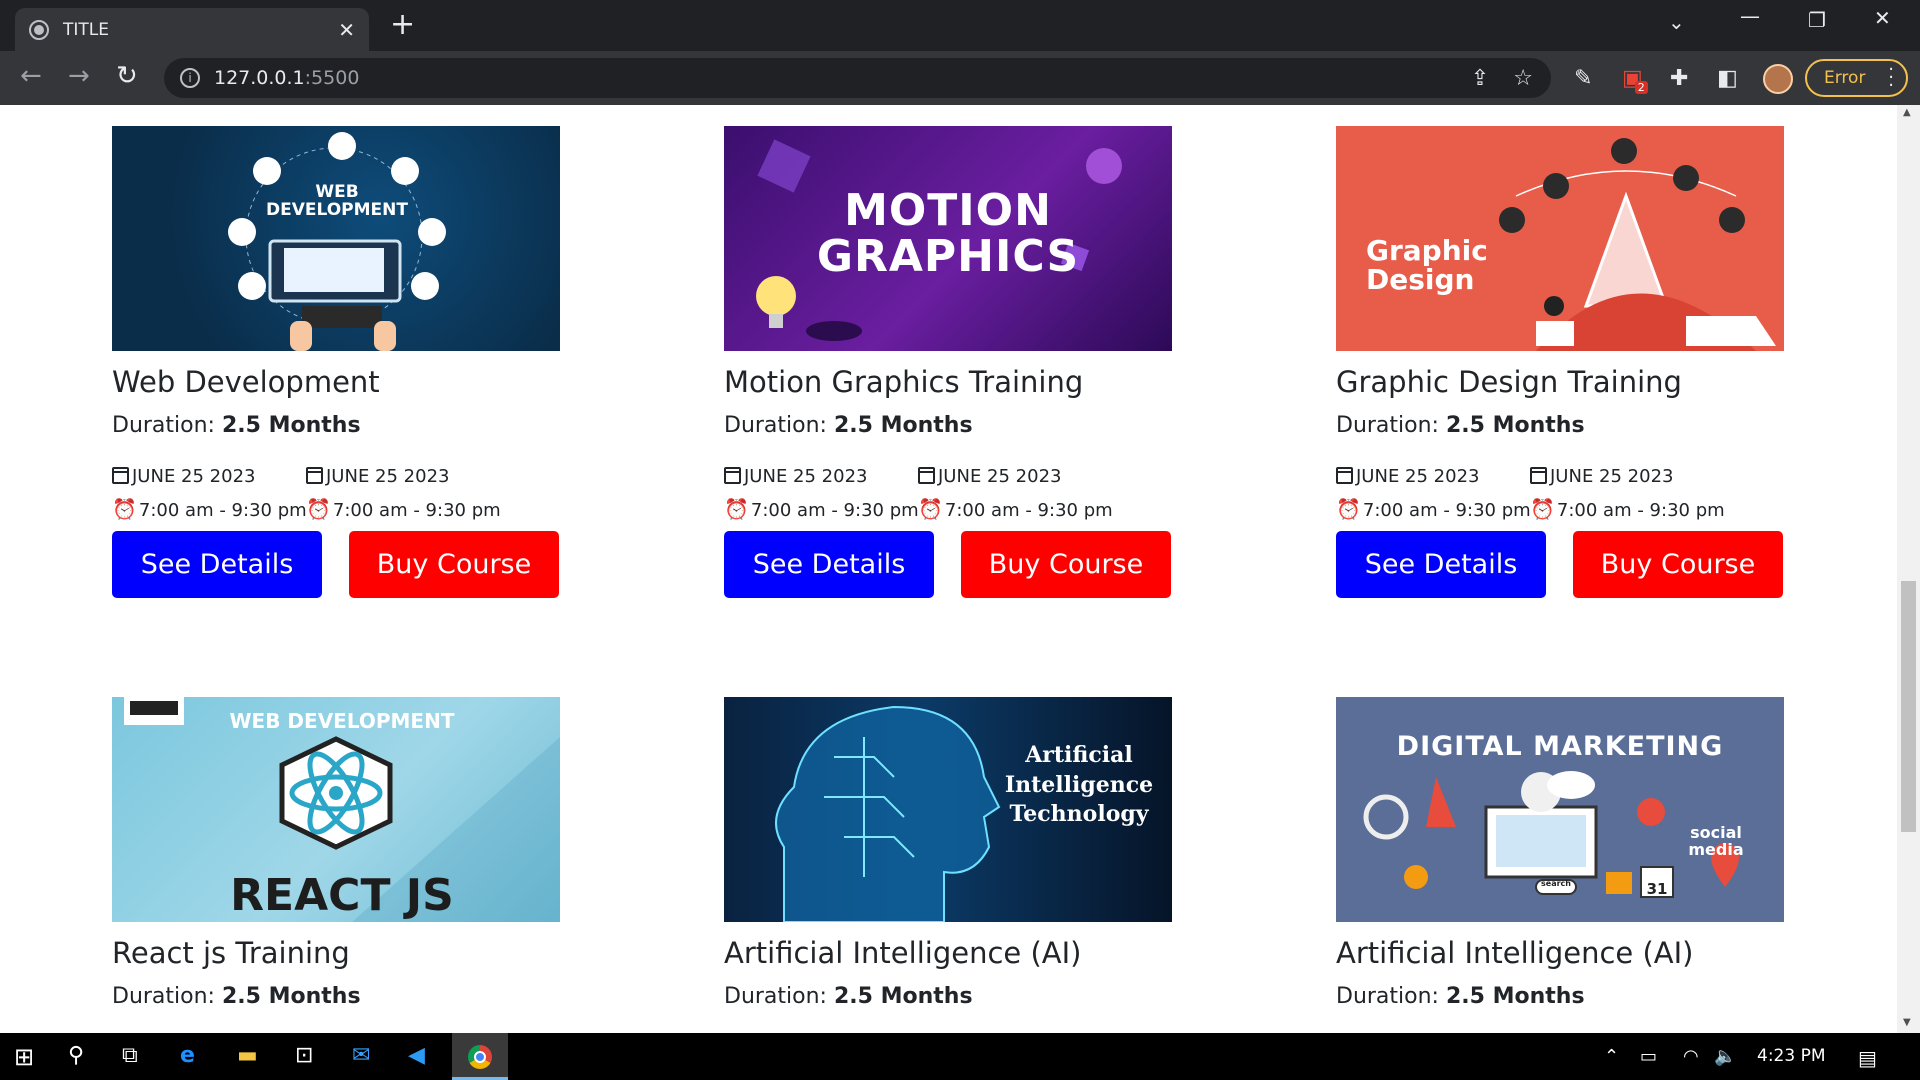  Describe the element at coordinates (127, 76) in the screenshot. I see `reload-icon: ↻` at that location.